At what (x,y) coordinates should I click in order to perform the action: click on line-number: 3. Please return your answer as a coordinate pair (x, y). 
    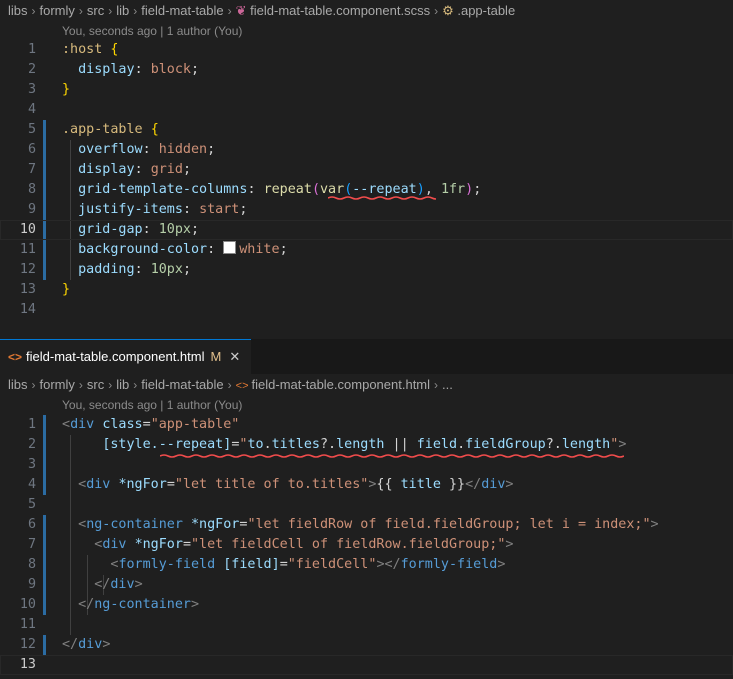
    Looking at the image, I should click on (31, 89).